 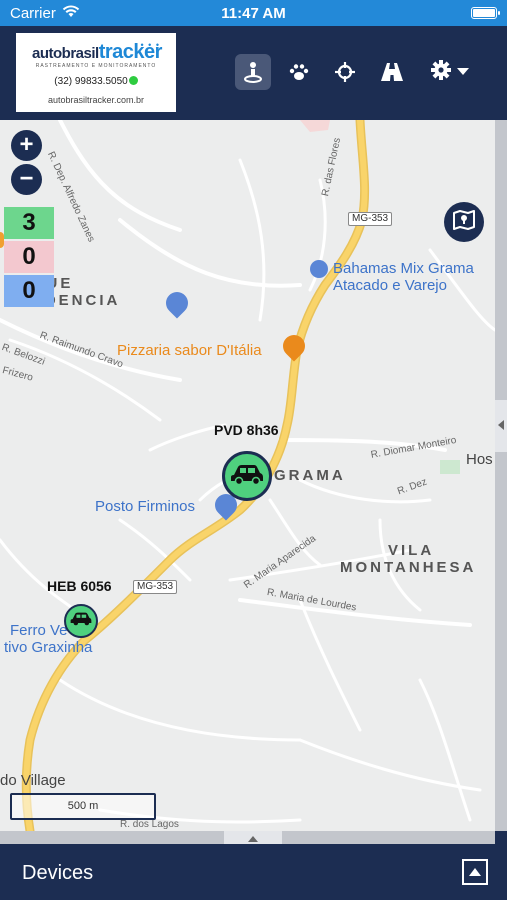 What do you see at coordinates (39, 630) in the screenshot?
I see `poi-ferro-line1: Ferro Ve` at bounding box center [39, 630].